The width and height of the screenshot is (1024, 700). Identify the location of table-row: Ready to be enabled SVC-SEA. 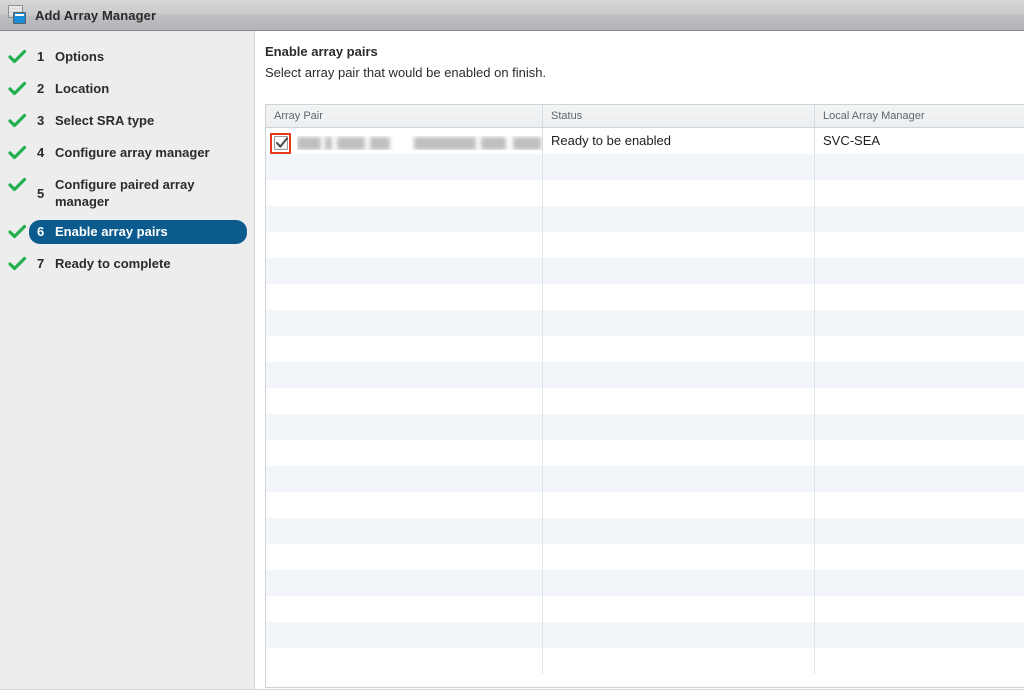
(645, 141).